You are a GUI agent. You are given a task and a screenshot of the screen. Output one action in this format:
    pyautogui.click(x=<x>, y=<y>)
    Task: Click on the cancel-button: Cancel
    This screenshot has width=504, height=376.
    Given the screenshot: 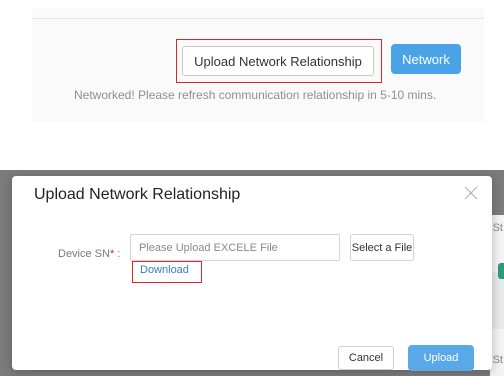 What is the action you would take?
    pyautogui.click(x=366, y=358)
    